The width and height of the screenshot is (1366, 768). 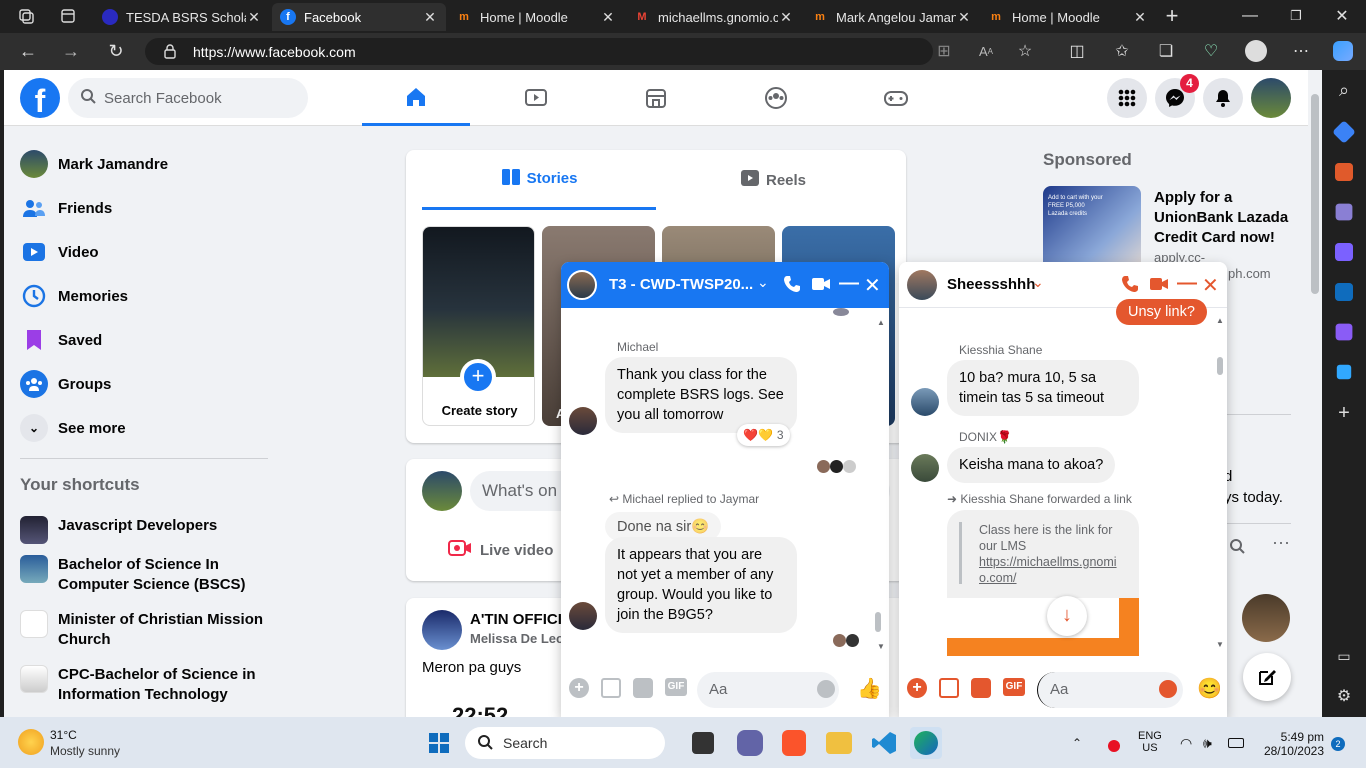 I want to click on brave-browser-icon, so click(x=794, y=743).